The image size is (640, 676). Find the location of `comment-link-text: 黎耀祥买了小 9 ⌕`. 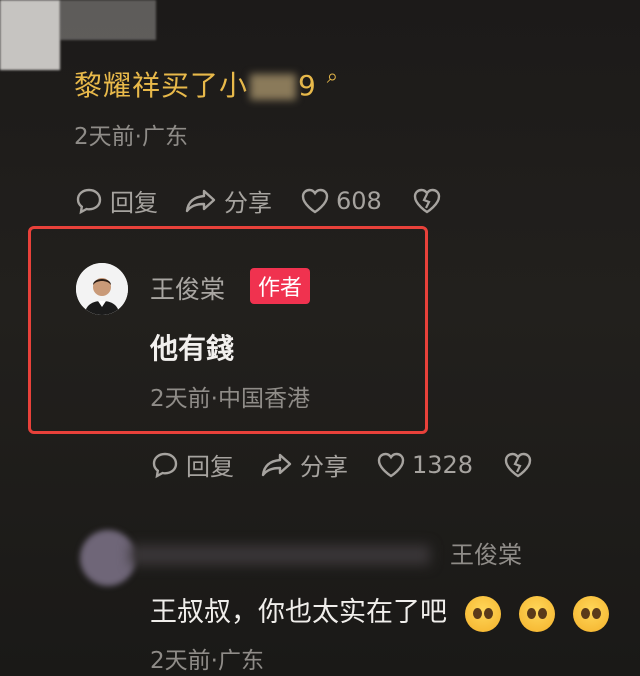

comment-link-text: 黎耀祥买了小 9 ⌕ is located at coordinates (206, 84).